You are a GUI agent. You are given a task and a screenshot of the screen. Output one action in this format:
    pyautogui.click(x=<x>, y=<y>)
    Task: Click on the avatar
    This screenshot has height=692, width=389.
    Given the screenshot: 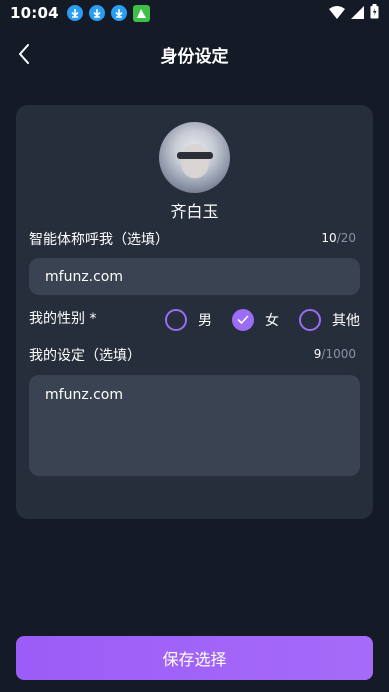 What is the action you would take?
    pyautogui.click(x=194, y=157)
    